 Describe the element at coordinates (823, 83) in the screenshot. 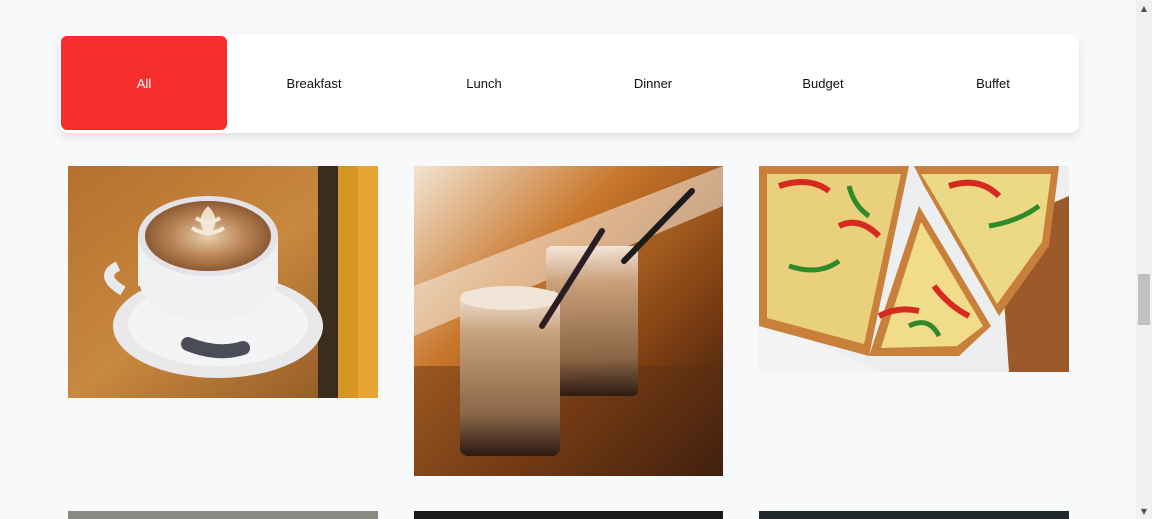

I see `filter-budget-button: Budget` at that location.